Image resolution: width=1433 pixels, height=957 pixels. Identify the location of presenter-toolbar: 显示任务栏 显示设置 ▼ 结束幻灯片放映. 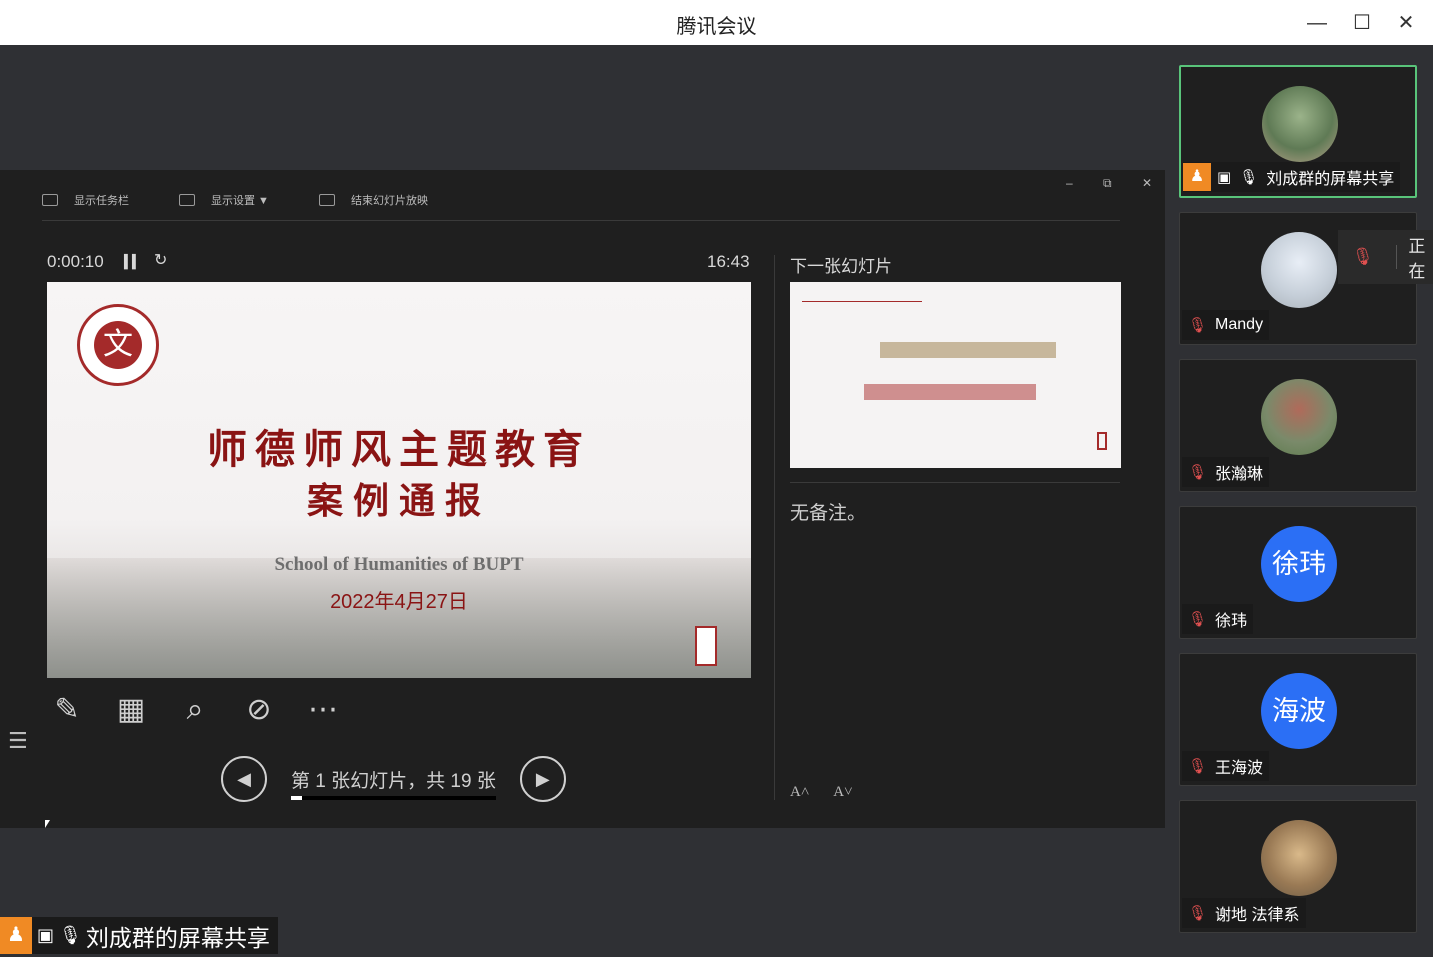
(260, 200).